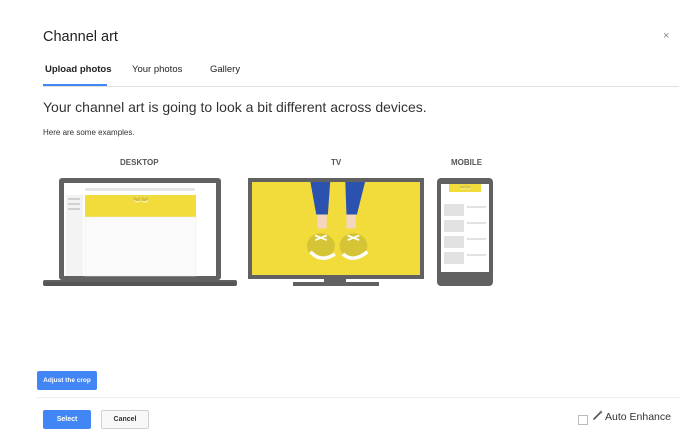  What do you see at coordinates (89, 132) in the screenshot?
I see `examples-subtext: Here are some examples.` at bounding box center [89, 132].